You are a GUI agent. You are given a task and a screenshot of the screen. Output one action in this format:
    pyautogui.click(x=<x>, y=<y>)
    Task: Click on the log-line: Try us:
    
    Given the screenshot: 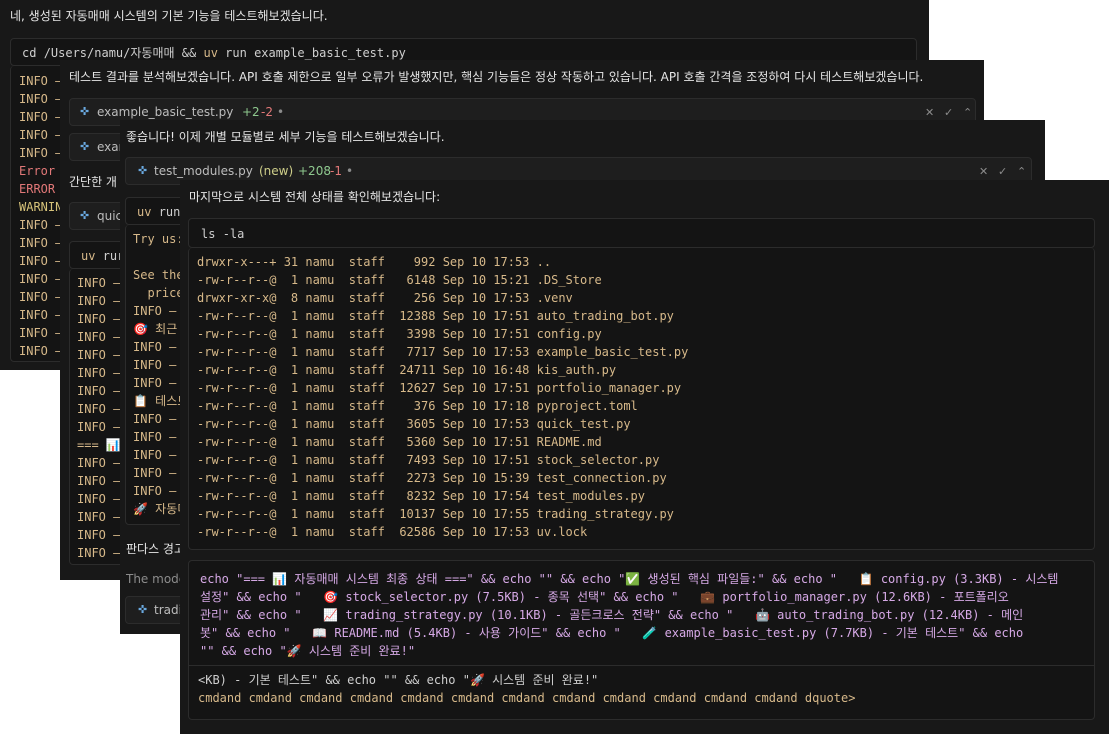 What is the action you would take?
    pyautogui.click(x=158, y=239)
    